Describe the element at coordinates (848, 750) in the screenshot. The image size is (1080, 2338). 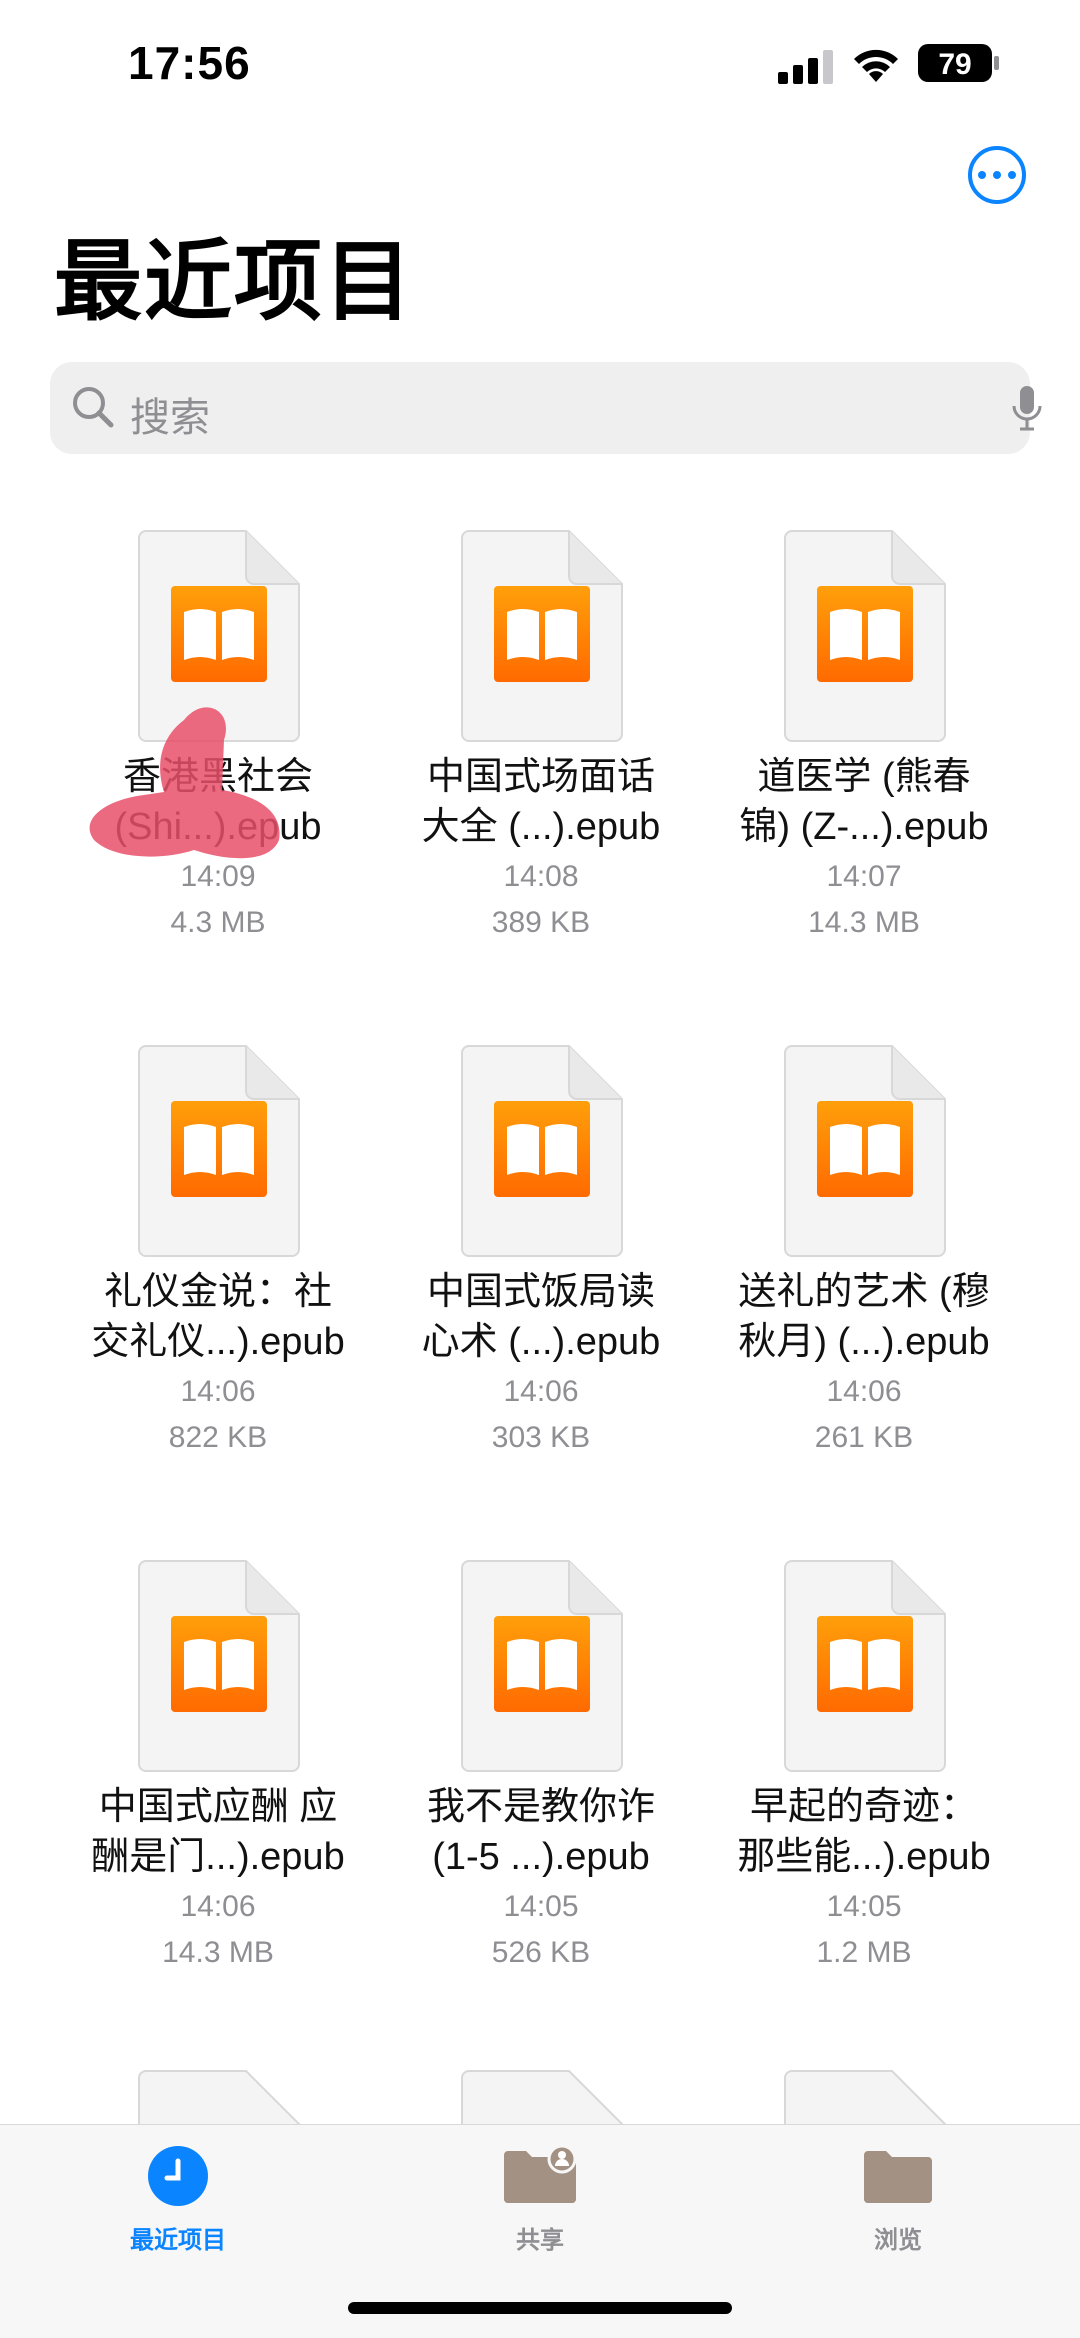
I see `file-item: 道医学 (熊春 锦) (Z-...).epub 14:07 14.3 MB` at that location.